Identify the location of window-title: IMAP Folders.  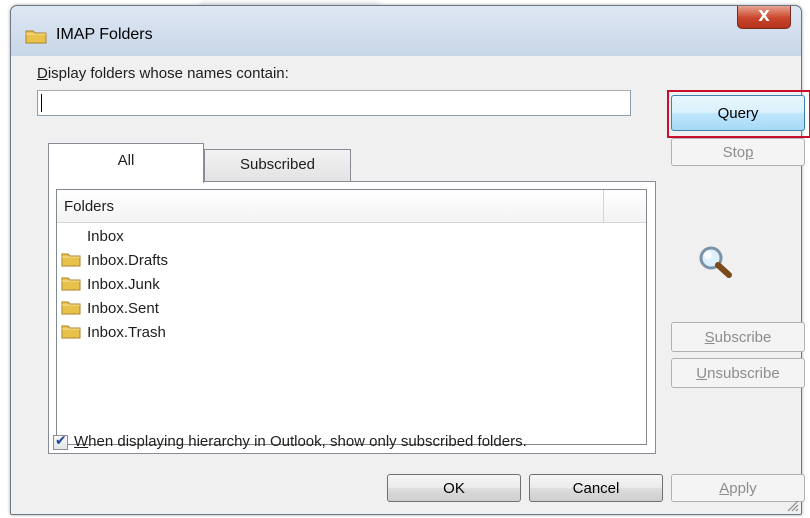
(104, 34).